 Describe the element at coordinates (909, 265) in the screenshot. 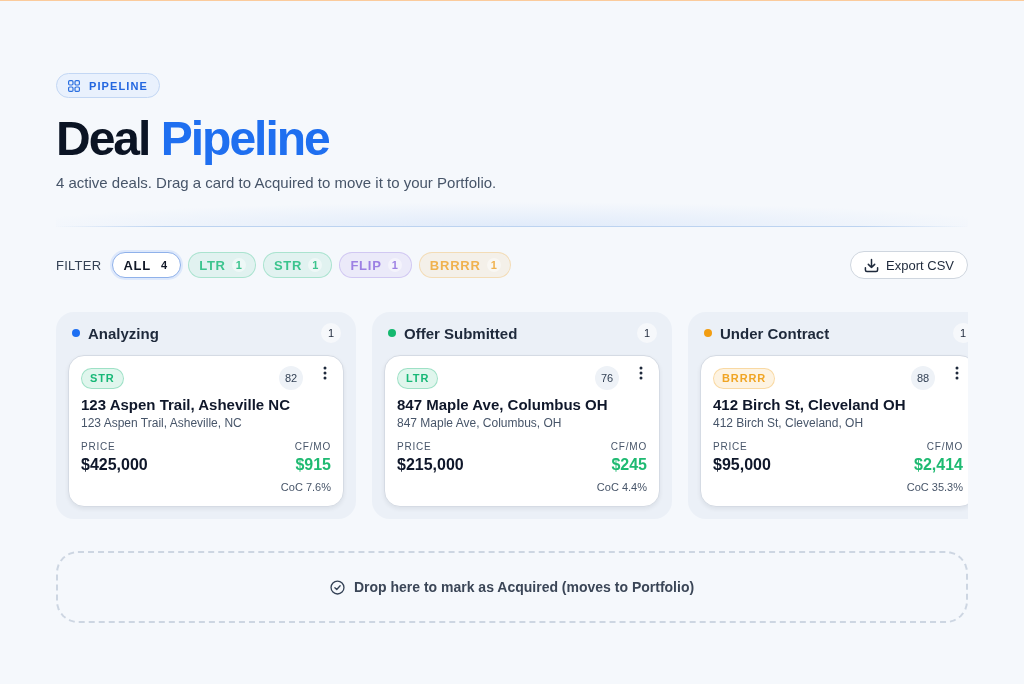

I see `export-button: Export CSV` at that location.